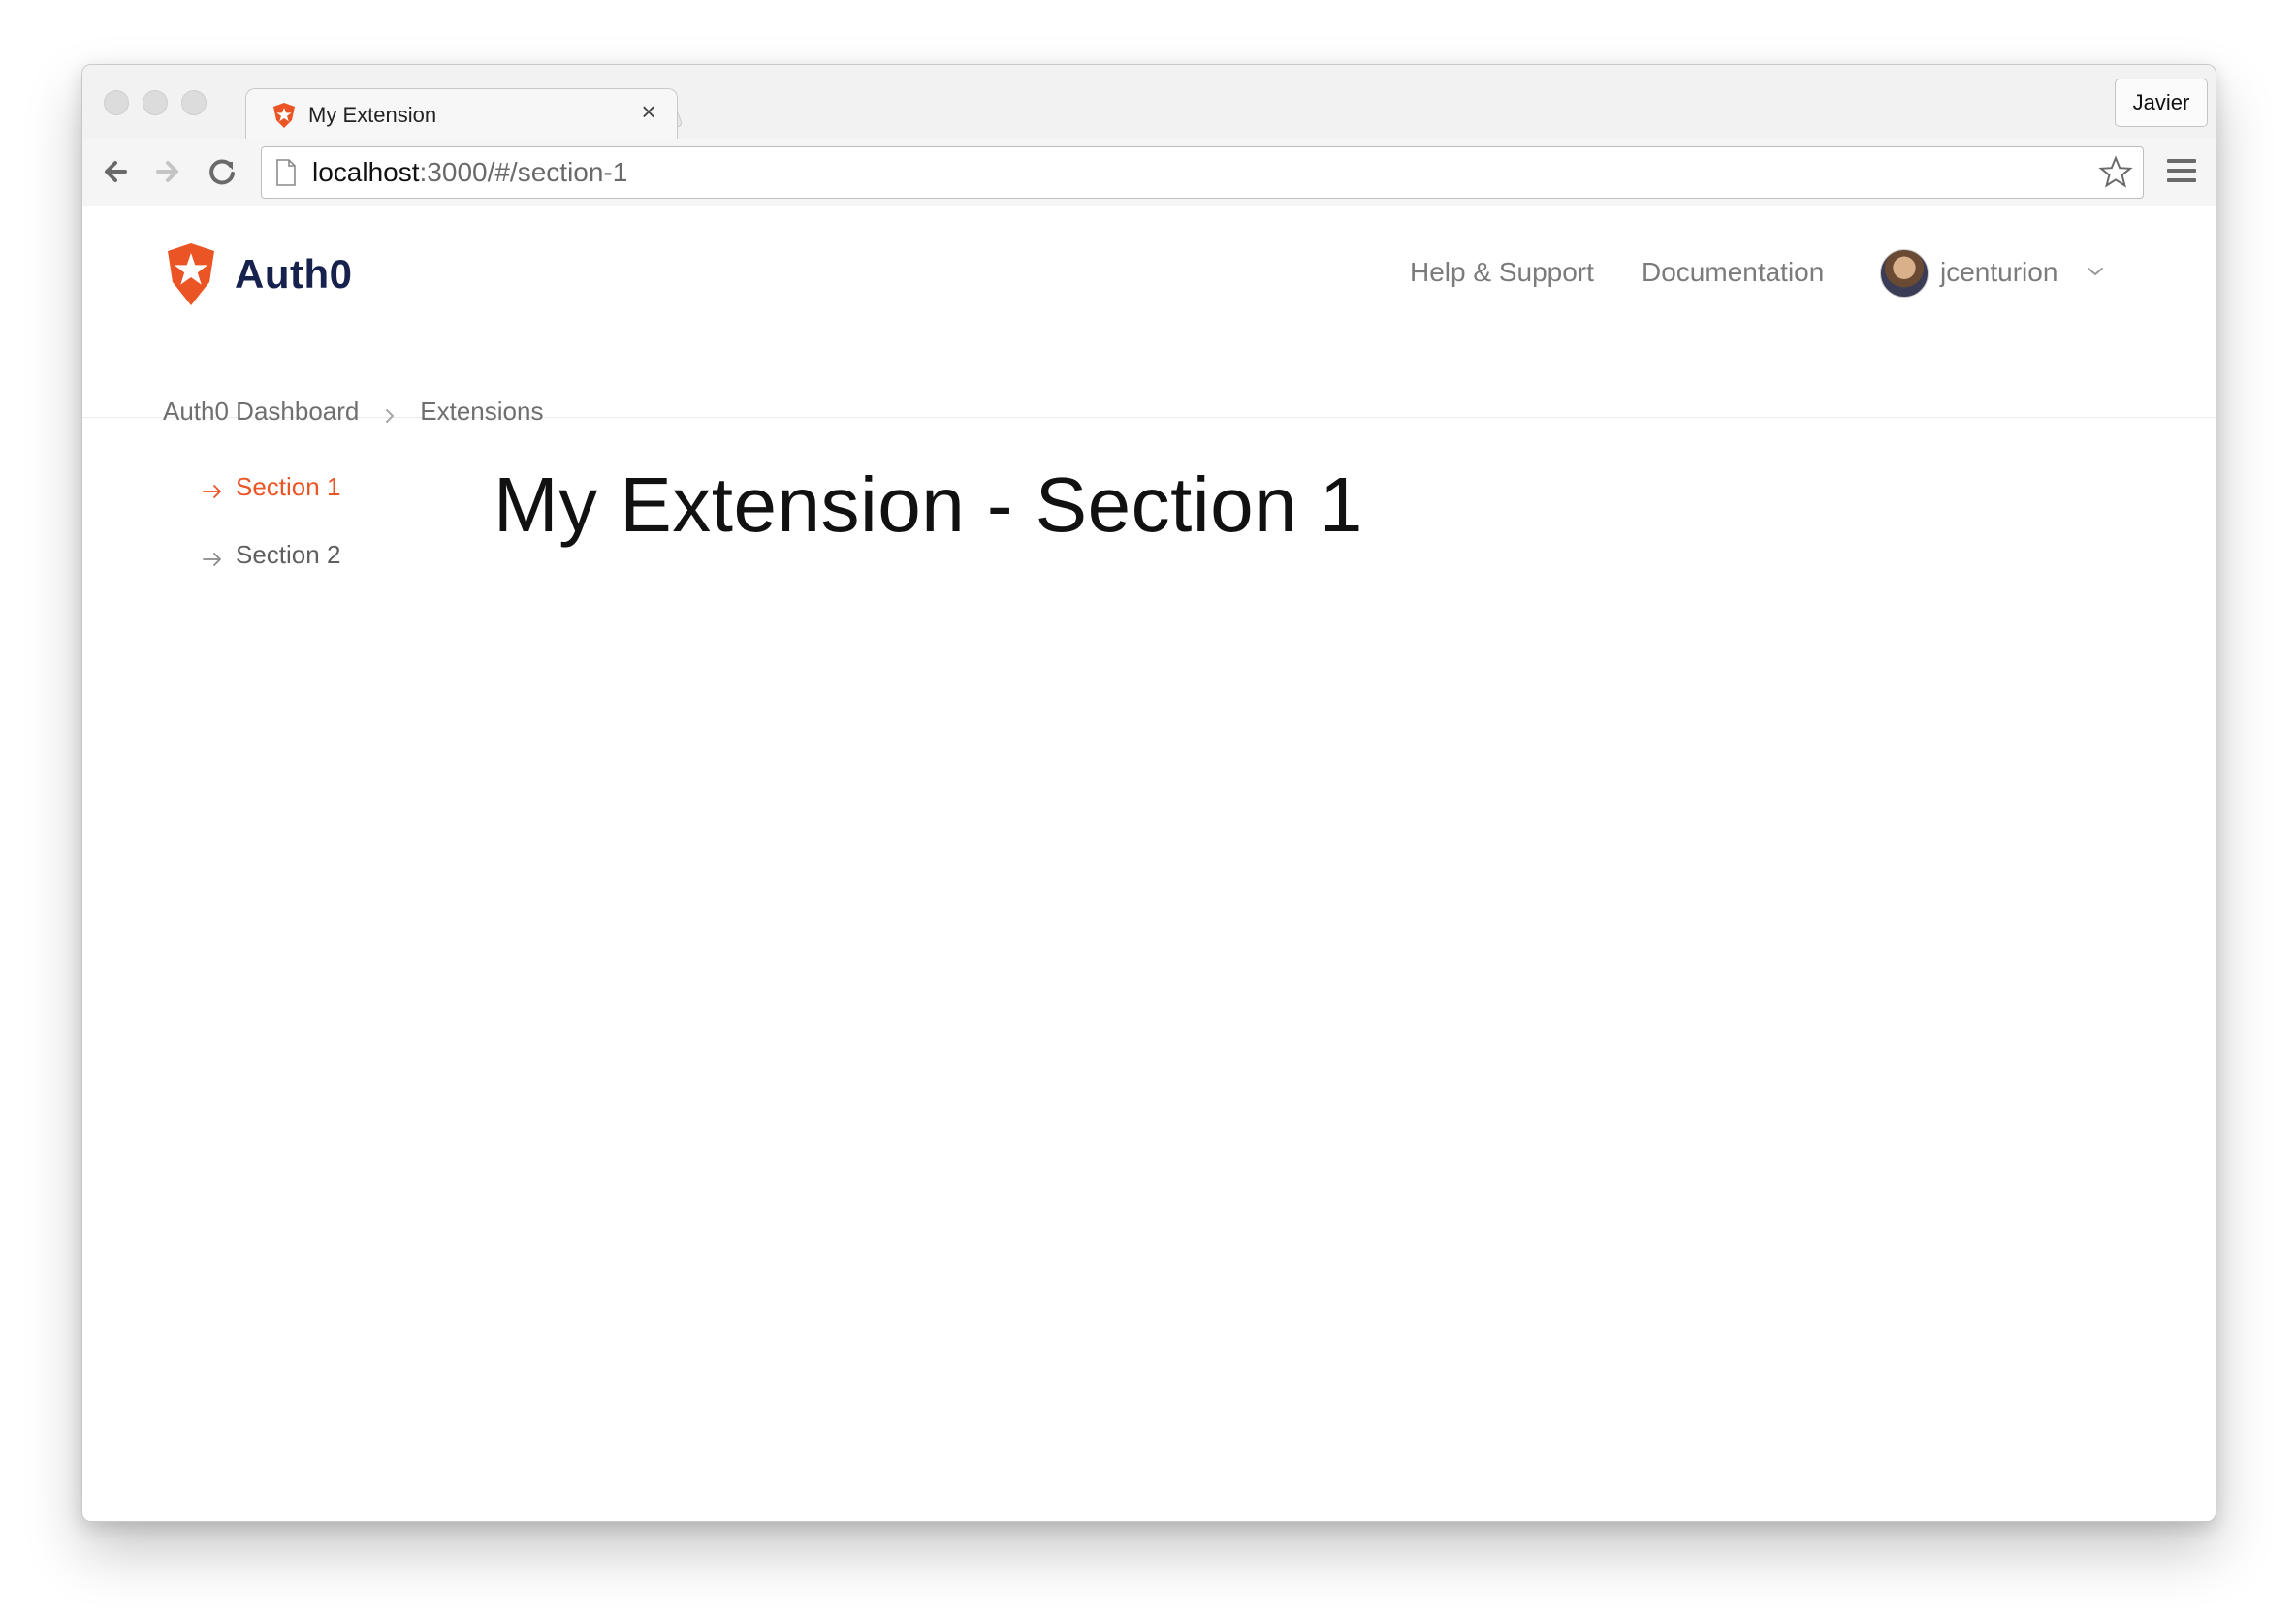  I want to click on tab-title: My Extension, so click(372, 115).